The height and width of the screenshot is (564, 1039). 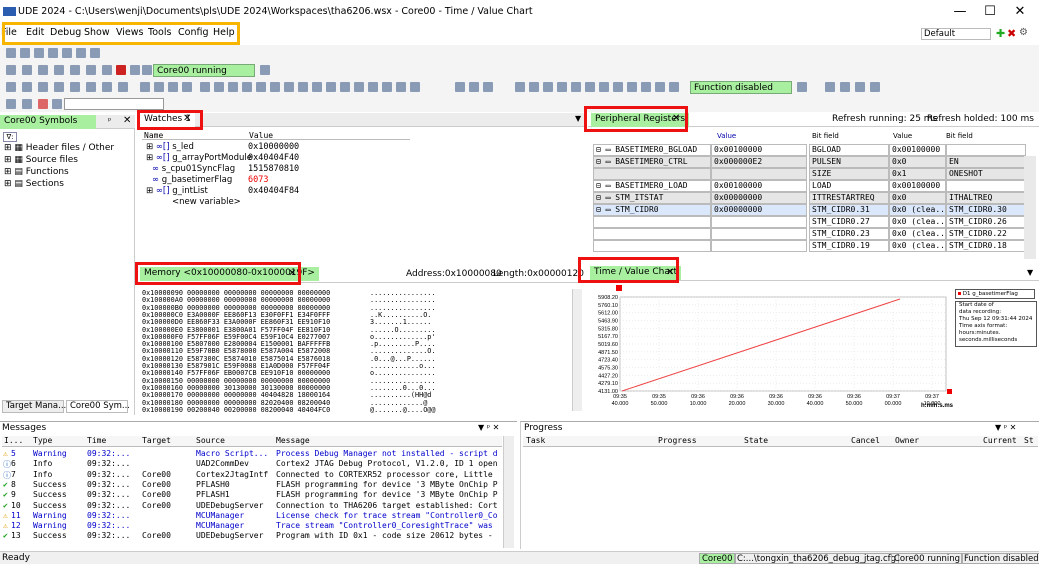 I want to click on remove-icon: ✖, so click(x=1011, y=33).